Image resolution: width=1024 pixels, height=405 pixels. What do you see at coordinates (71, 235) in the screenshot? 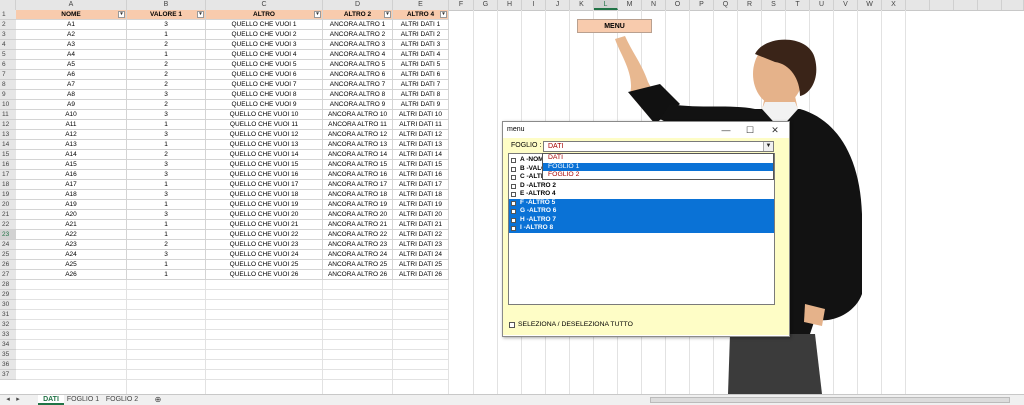
I see `table-cell: A22` at bounding box center [71, 235].